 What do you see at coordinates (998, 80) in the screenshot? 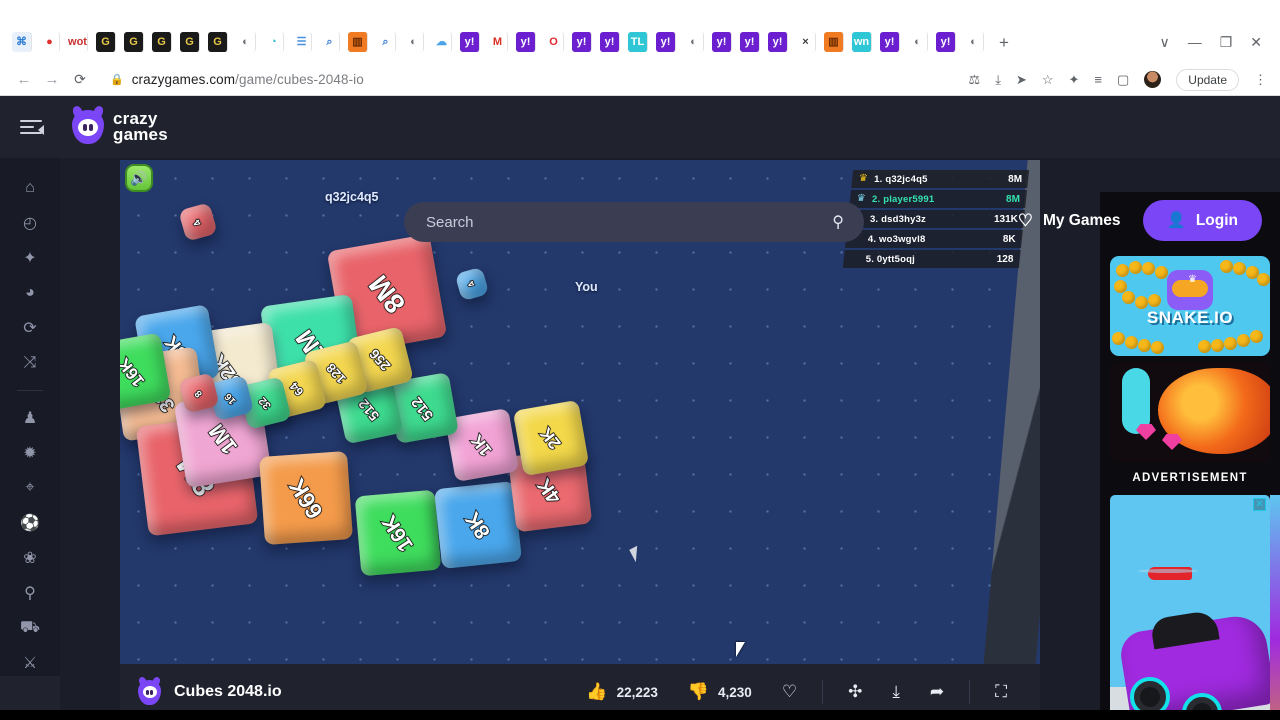
I see `downloads-icon: ⤓` at bounding box center [998, 80].